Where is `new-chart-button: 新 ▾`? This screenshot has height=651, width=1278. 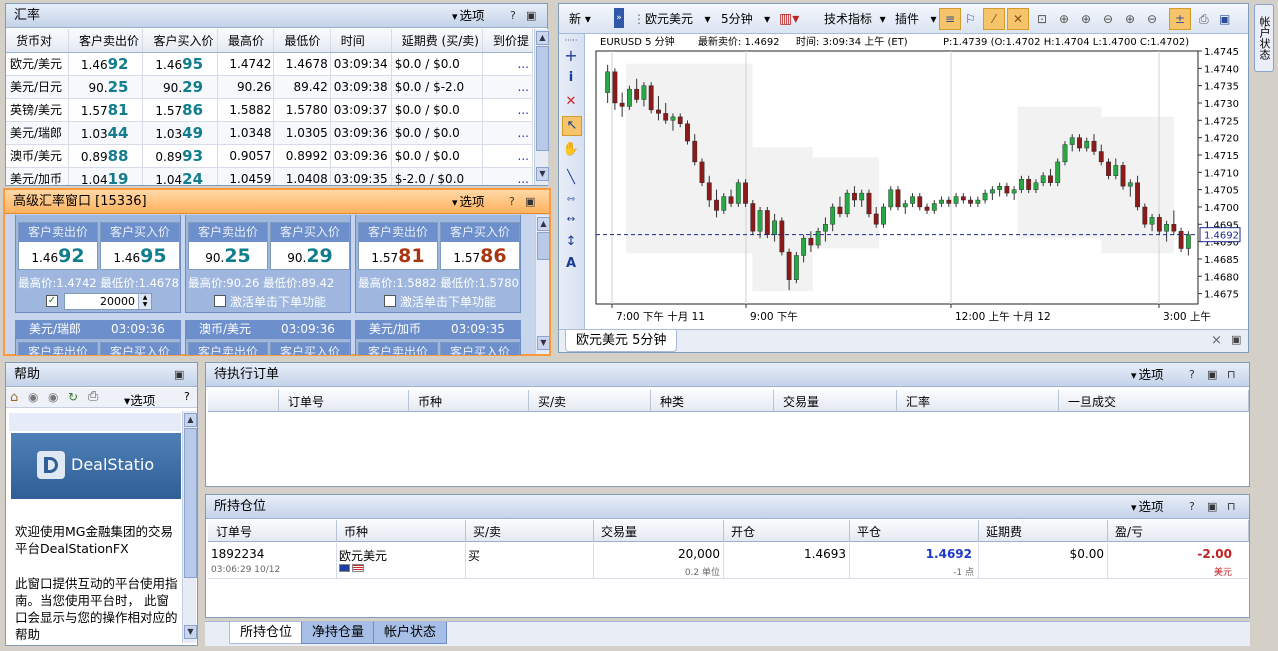 new-chart-button: 新 ▾ is located at coordinates (580, 19).